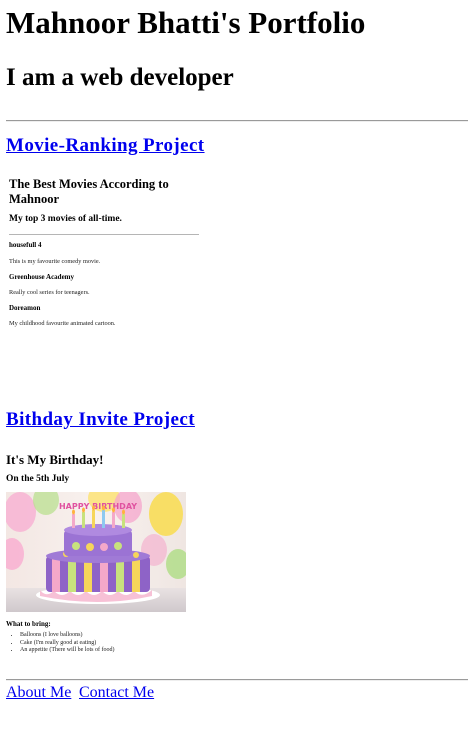 The image size is (468, 735). Describe the element at coordinates (120, 77) in the screenshot. I see `page-subtitle: I am a web developer` at that location.